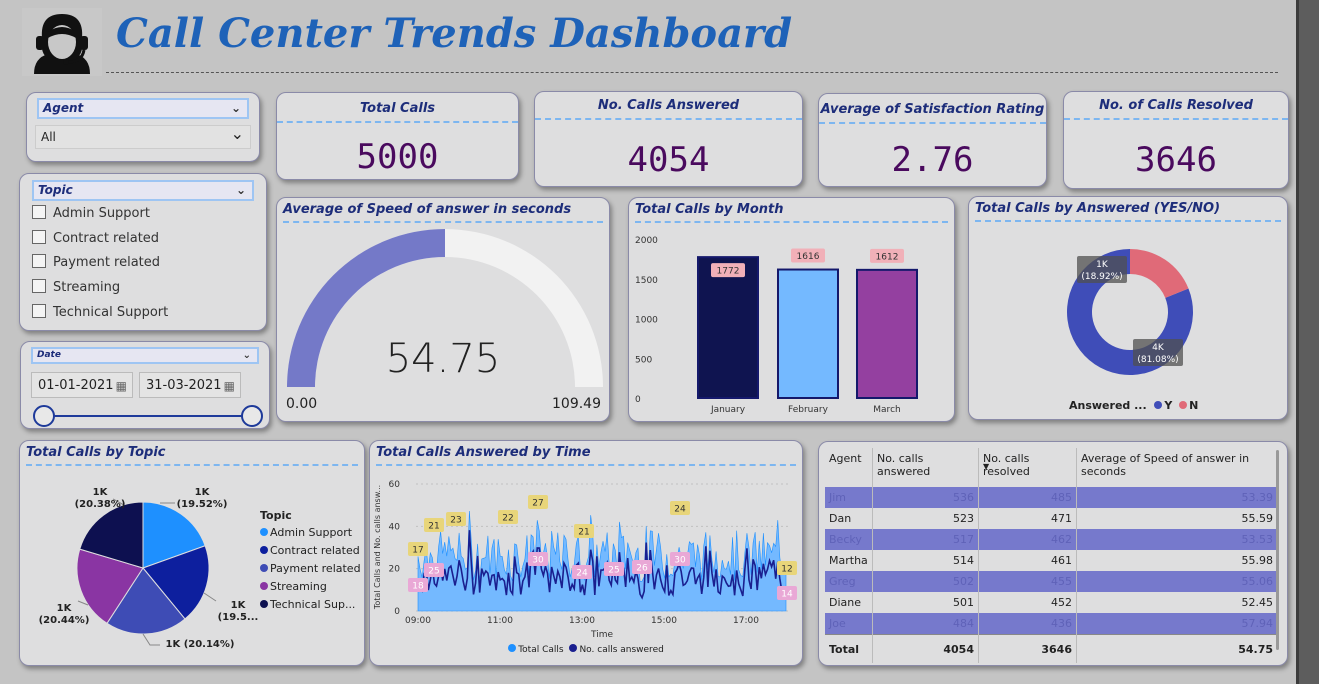 The image size is (1319, 684). Describe the element at coordinates (1051, 497) in the screenshot. I see `table-row: Jim 536 485 53.39` at that location.